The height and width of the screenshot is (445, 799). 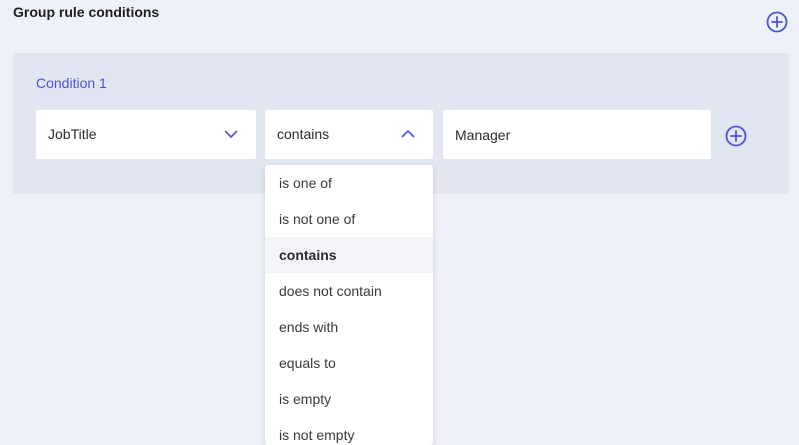 I want to click on attribute-select: JobTitle, so click(x=146, y=134).